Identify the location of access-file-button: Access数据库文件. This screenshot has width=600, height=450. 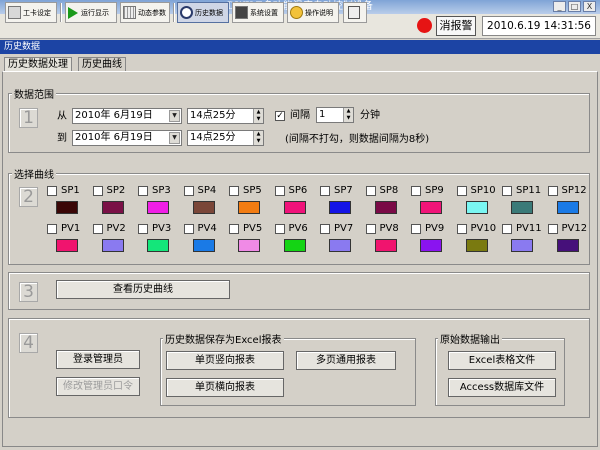
(502, 387).